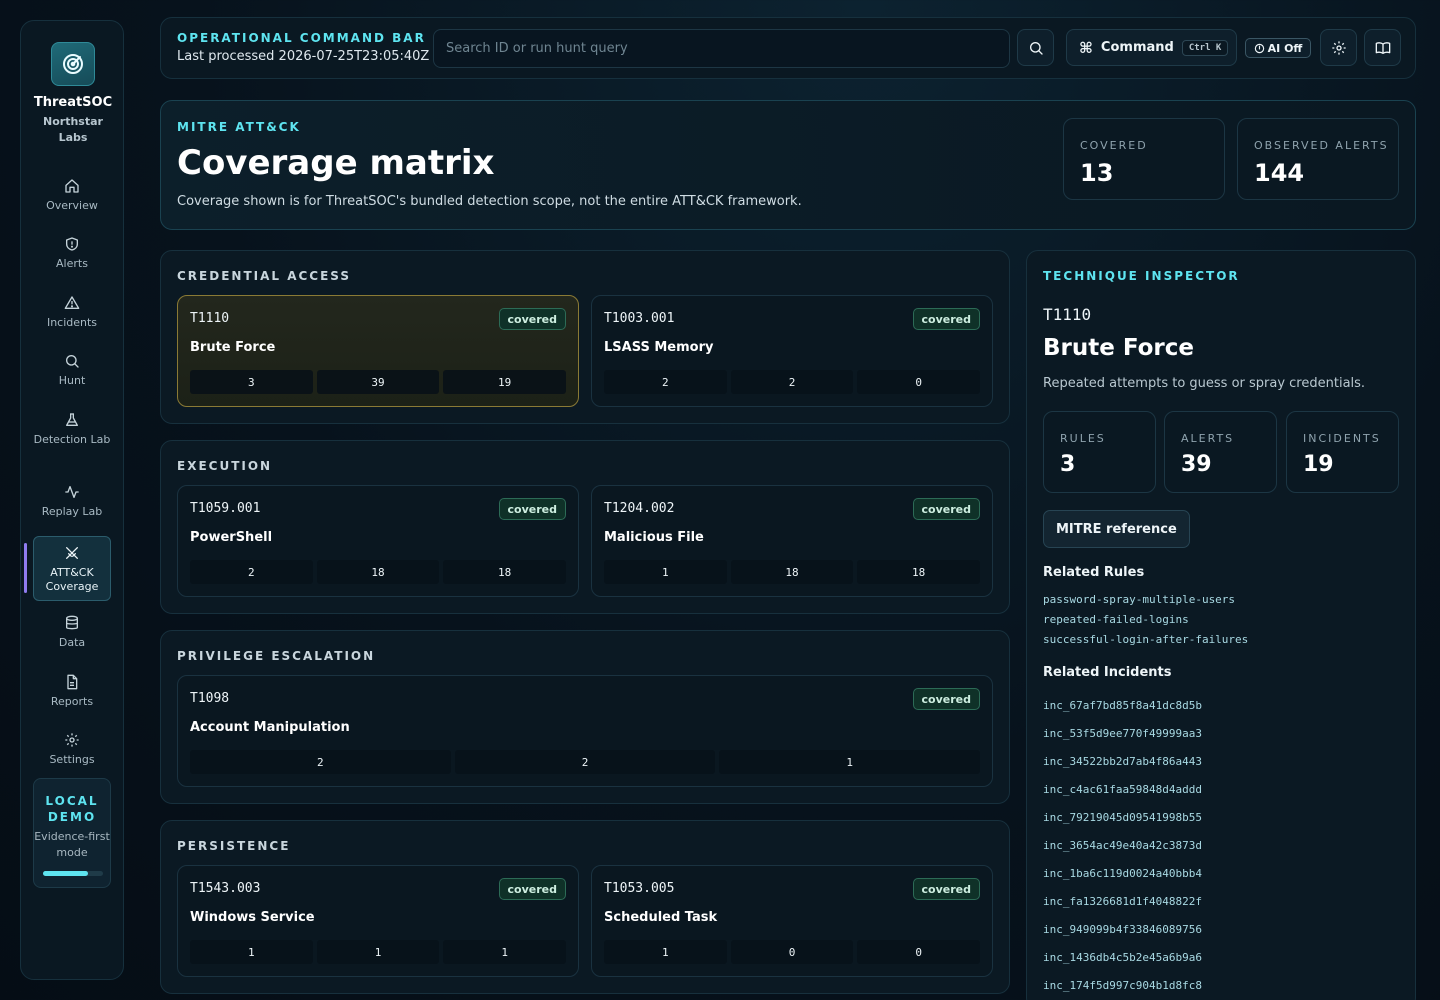 Image resolution: width=1440 pixels, height=1000 pixels. Describe the element at coordinates (505, 382) in the screenshot. I see `metric-incidents: 19` at that location.